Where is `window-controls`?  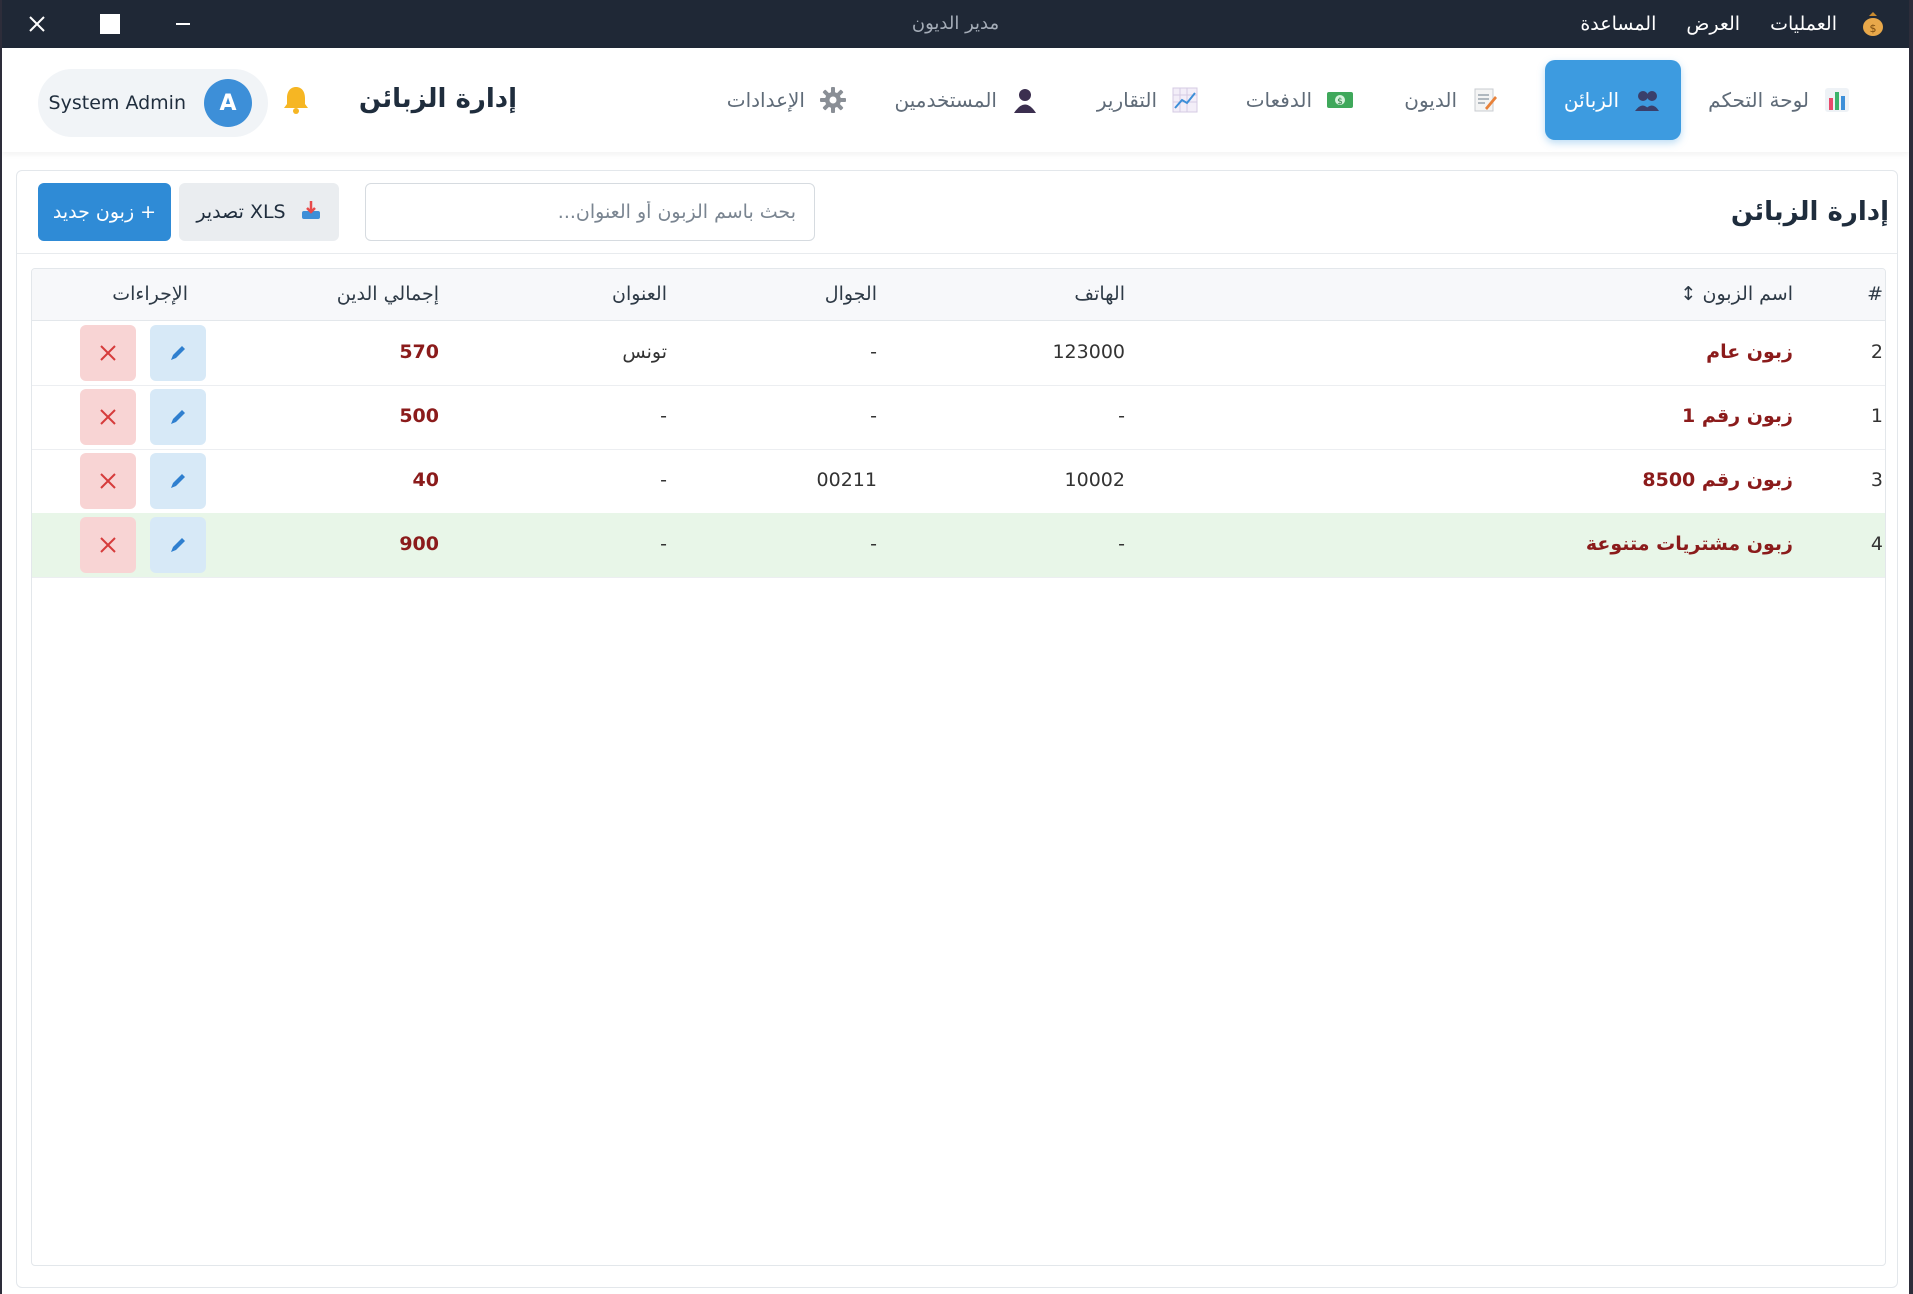
window-controls is located at coordinates (131, 24).